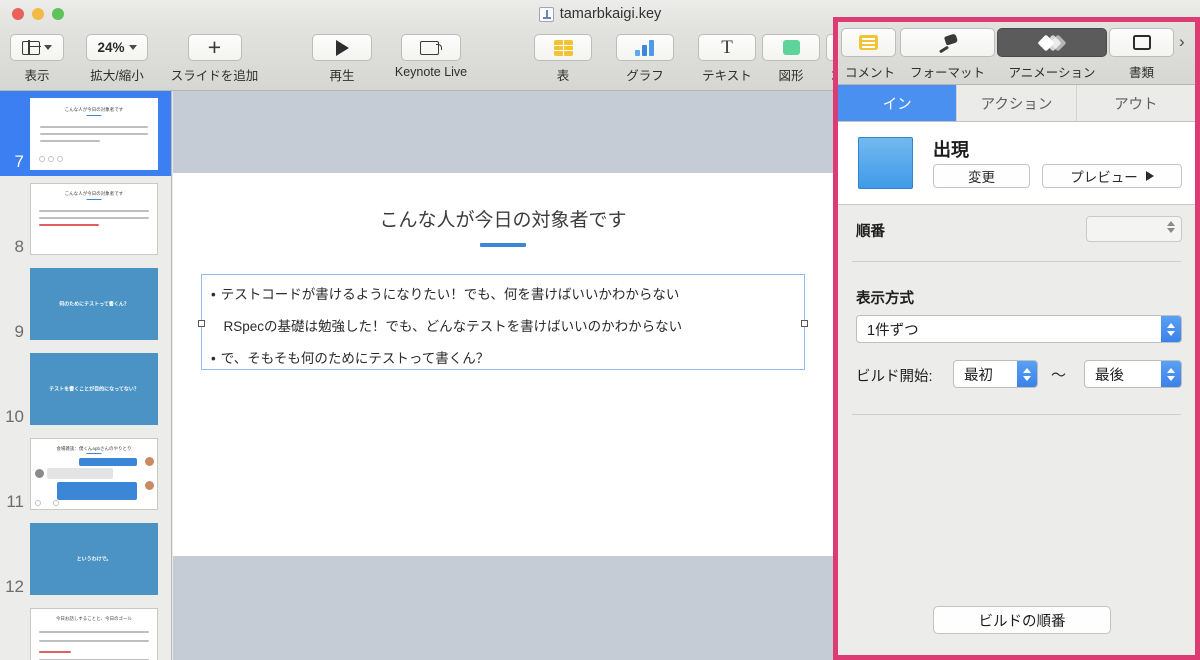  I want to click on order-stepper, so click(1134, 229).